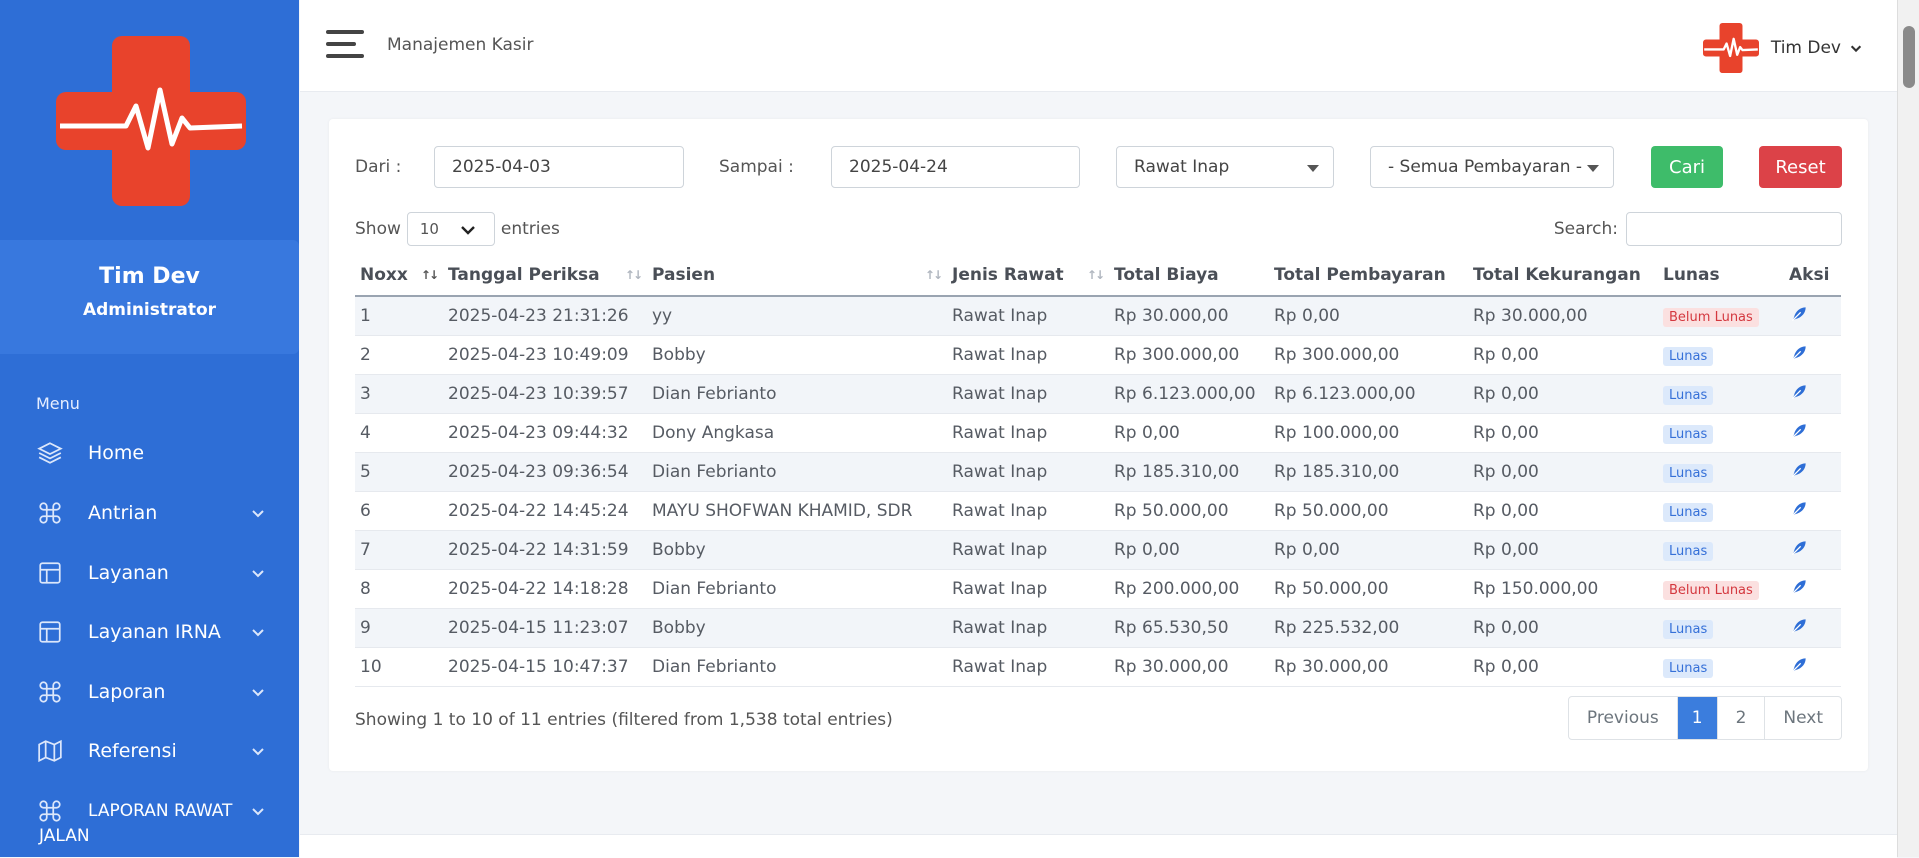 The width and height of the screenshot is (1919, 858). Describe the element at coordinates (151, 632) in the screenshot. I see `sidebar-item-layanan-irna: Layanan IRNA` at that location.